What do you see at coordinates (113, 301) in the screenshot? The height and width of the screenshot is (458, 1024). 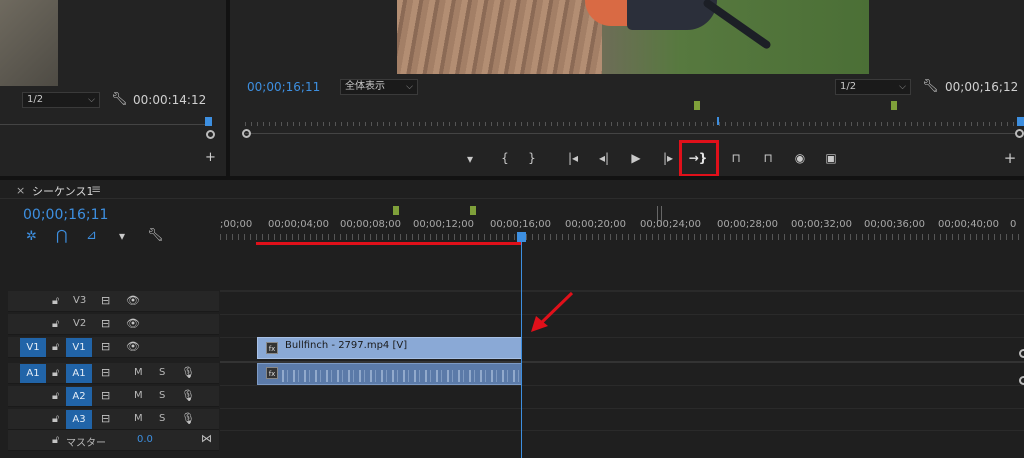 I see `track-header-v3: 🔓︎ V3 ⊟ 👁︎` at bounding box center [113, 301].